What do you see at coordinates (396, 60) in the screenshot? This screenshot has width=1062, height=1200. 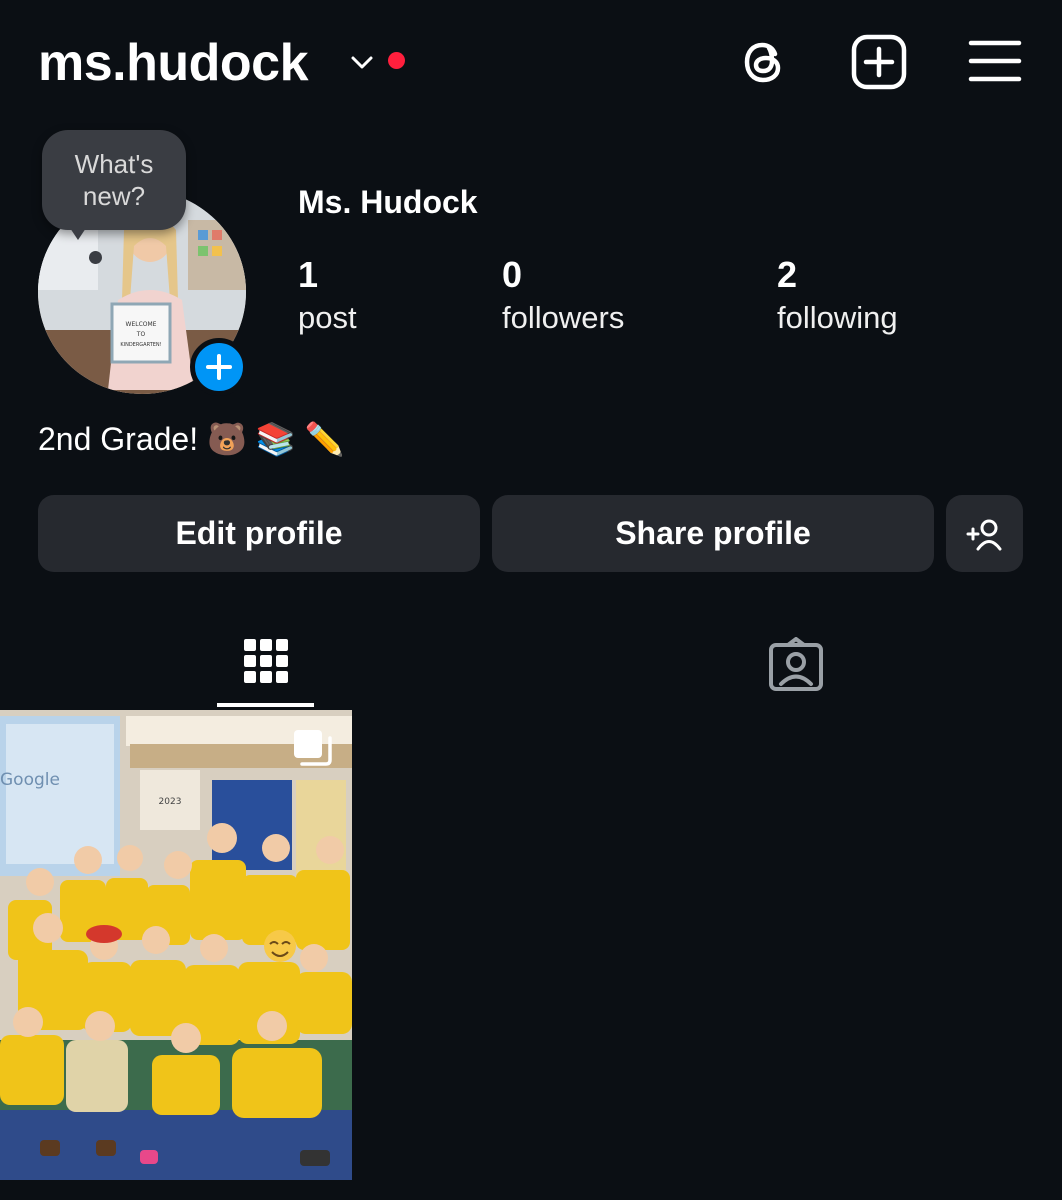 I see `notification-dot` at bounding box center [396, 60].